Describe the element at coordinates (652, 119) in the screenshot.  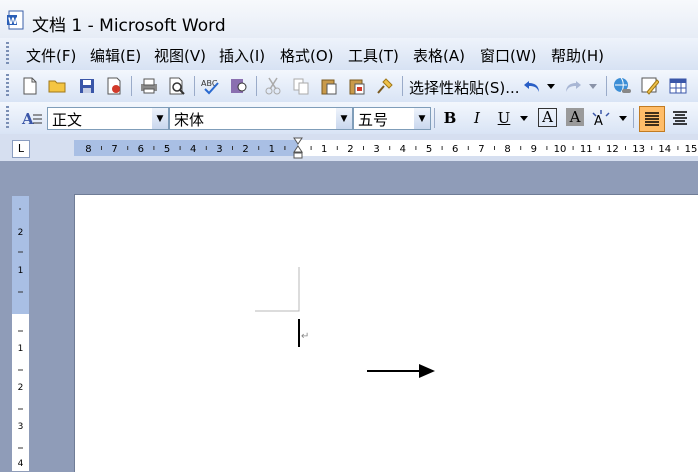
I see `justify-button` at that location.